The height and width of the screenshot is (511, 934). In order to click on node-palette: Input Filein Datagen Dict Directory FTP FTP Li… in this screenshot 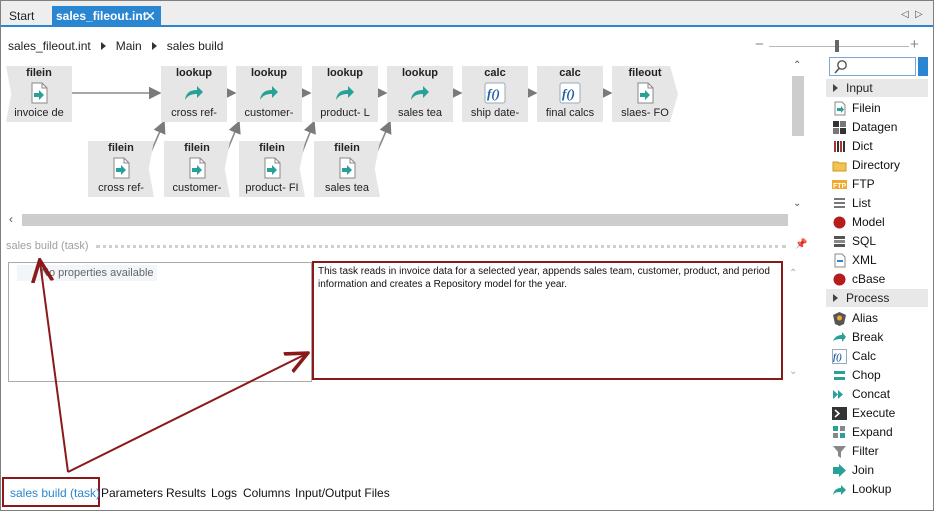, I will do `click(878, 282)`.